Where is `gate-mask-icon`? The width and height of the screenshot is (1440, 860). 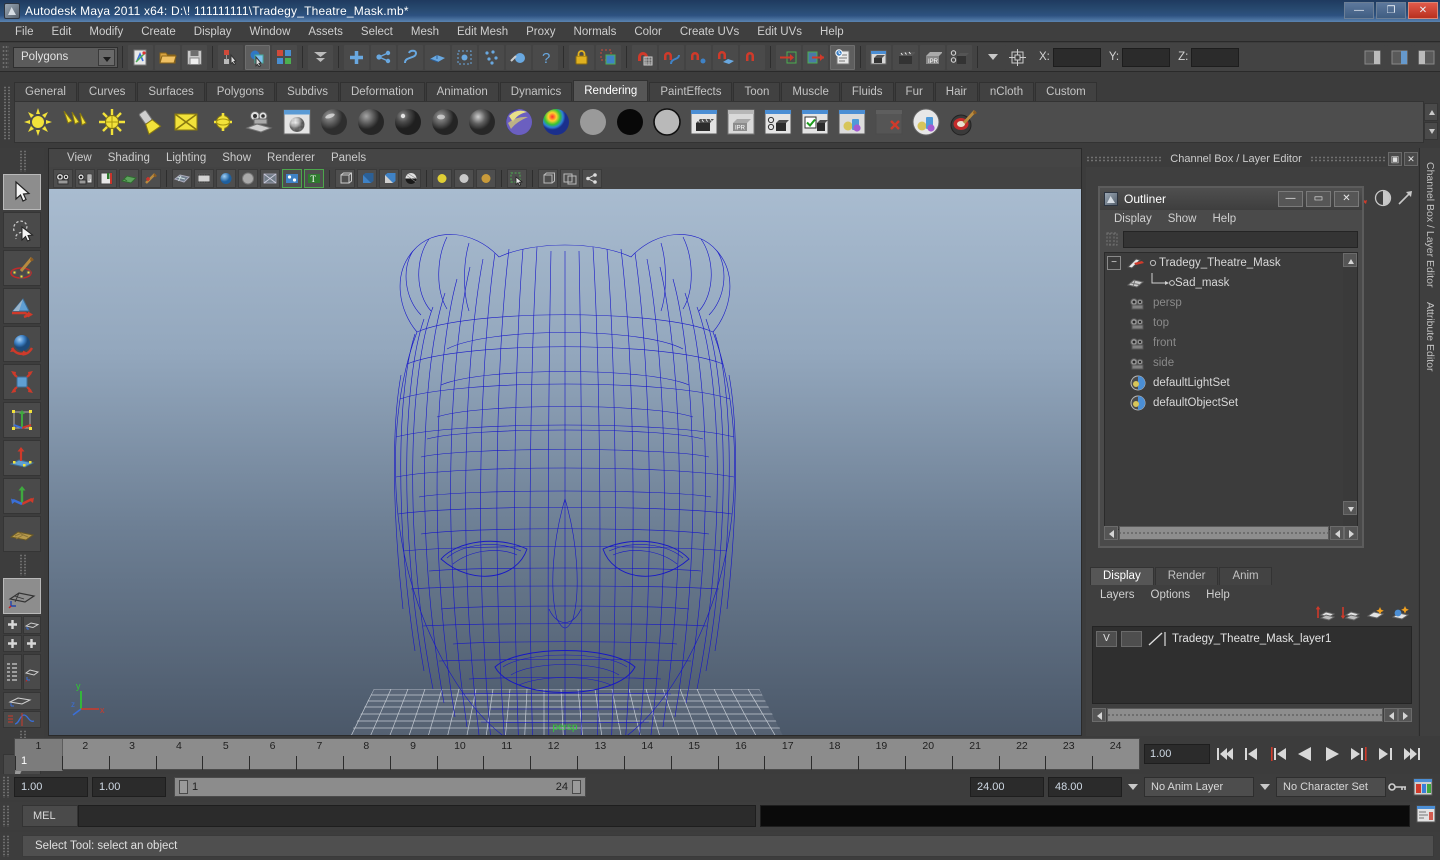 gate-mask-icon is located at coordinates (248, 178).